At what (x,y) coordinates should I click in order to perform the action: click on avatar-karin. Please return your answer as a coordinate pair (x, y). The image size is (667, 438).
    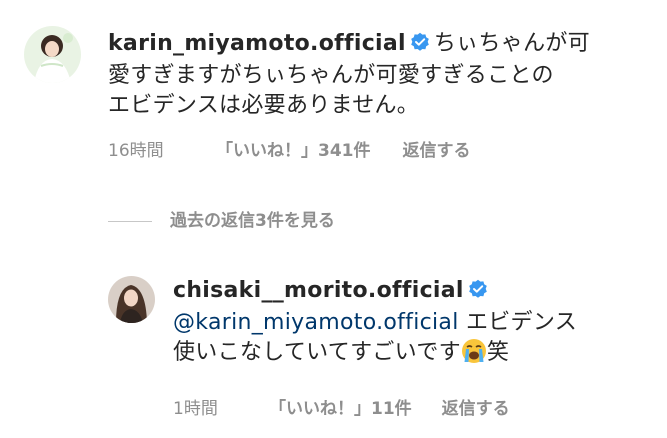
    Looking at the image, I should click on (52, 54).